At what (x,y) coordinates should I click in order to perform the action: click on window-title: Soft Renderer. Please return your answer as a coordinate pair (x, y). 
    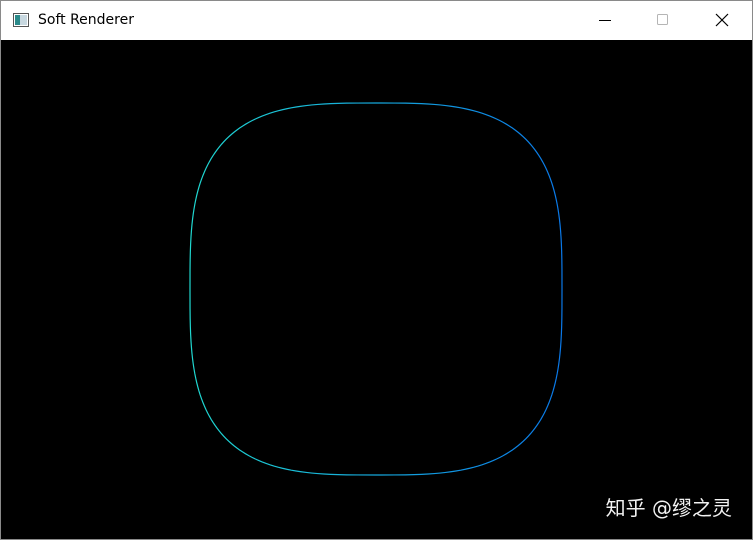
    Looking at the image, I should click on (86, 20).